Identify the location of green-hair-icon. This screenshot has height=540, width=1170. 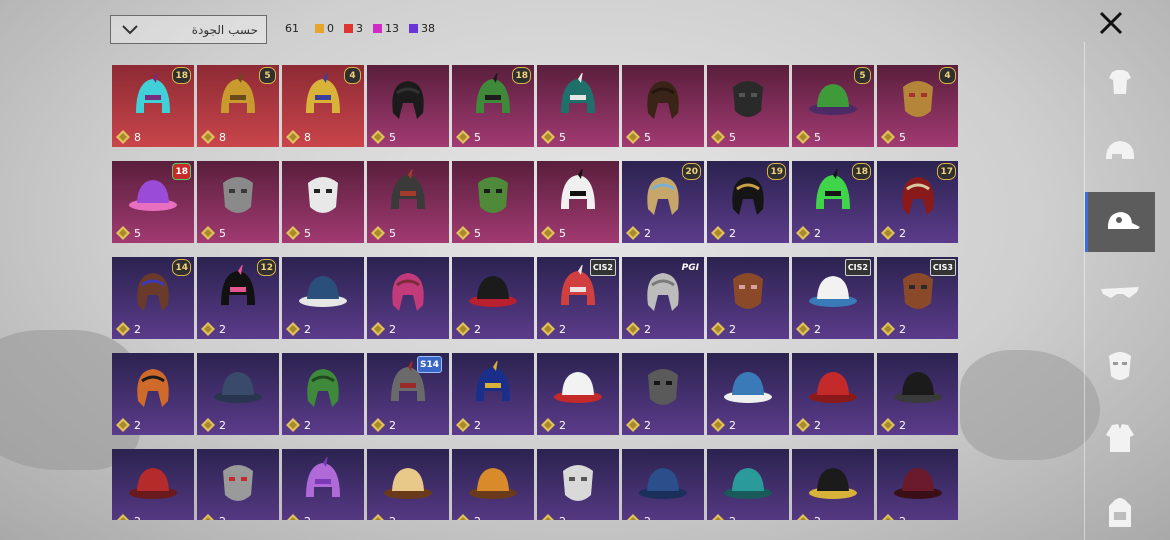
(323, 388).